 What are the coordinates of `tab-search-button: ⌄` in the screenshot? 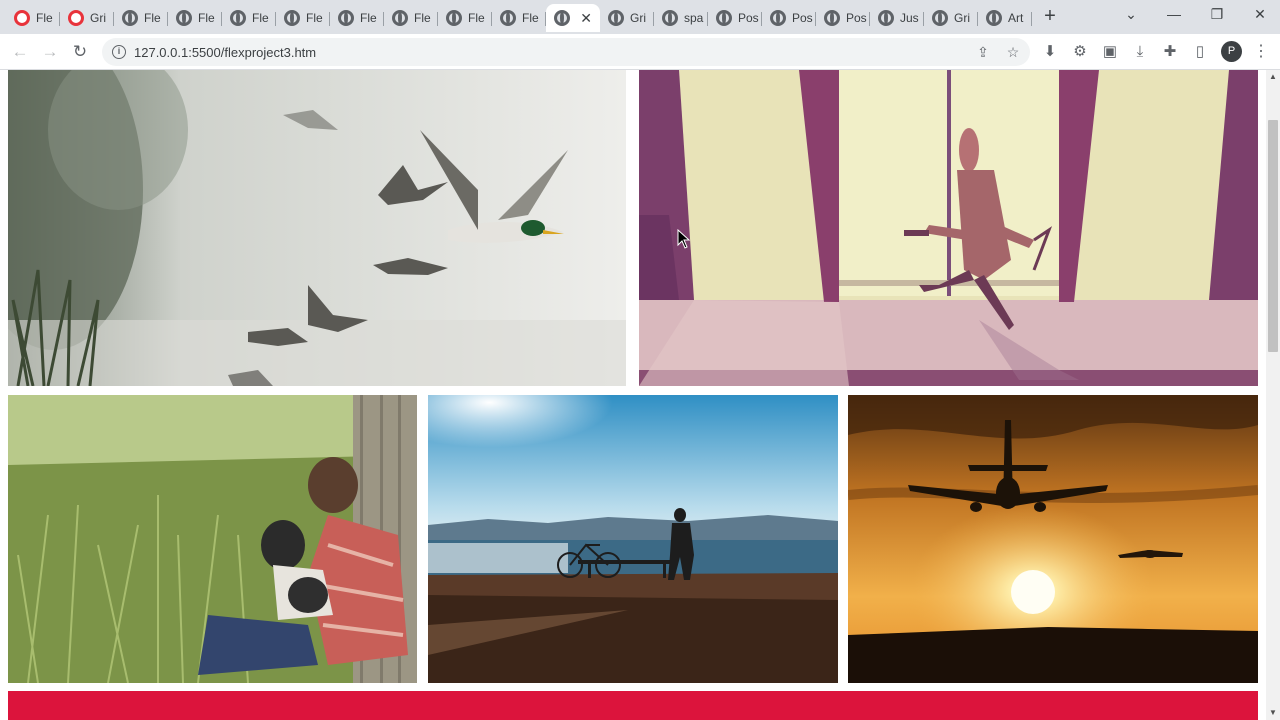 It's located at (1131, 16).